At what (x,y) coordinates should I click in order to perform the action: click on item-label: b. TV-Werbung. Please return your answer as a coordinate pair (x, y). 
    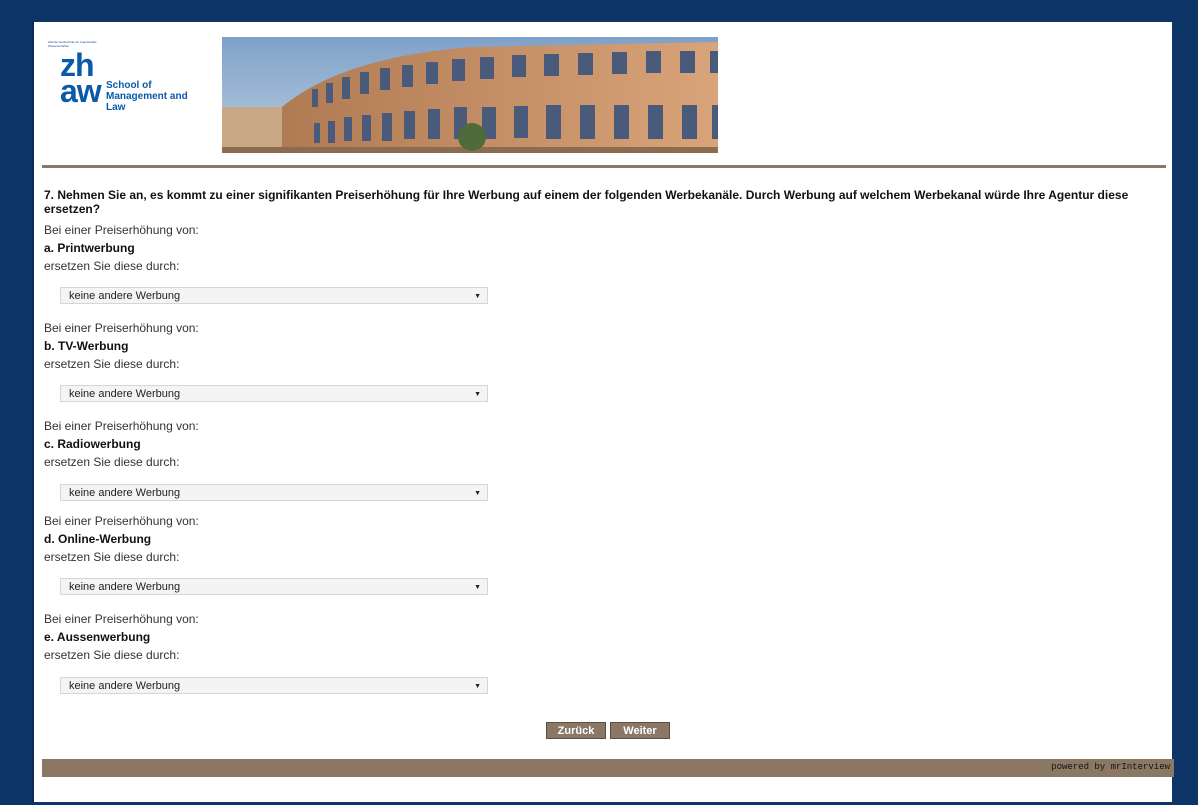
    Looking at the image, I should click on (86, 346).